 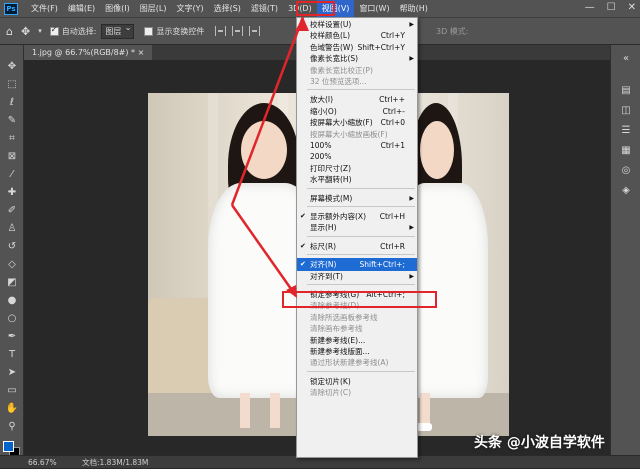 What do you see at coordinates (539, 443) in the screenshot?
I see `watermark-text: 头条 @小波自学软件` at bounding box center [539, 443].